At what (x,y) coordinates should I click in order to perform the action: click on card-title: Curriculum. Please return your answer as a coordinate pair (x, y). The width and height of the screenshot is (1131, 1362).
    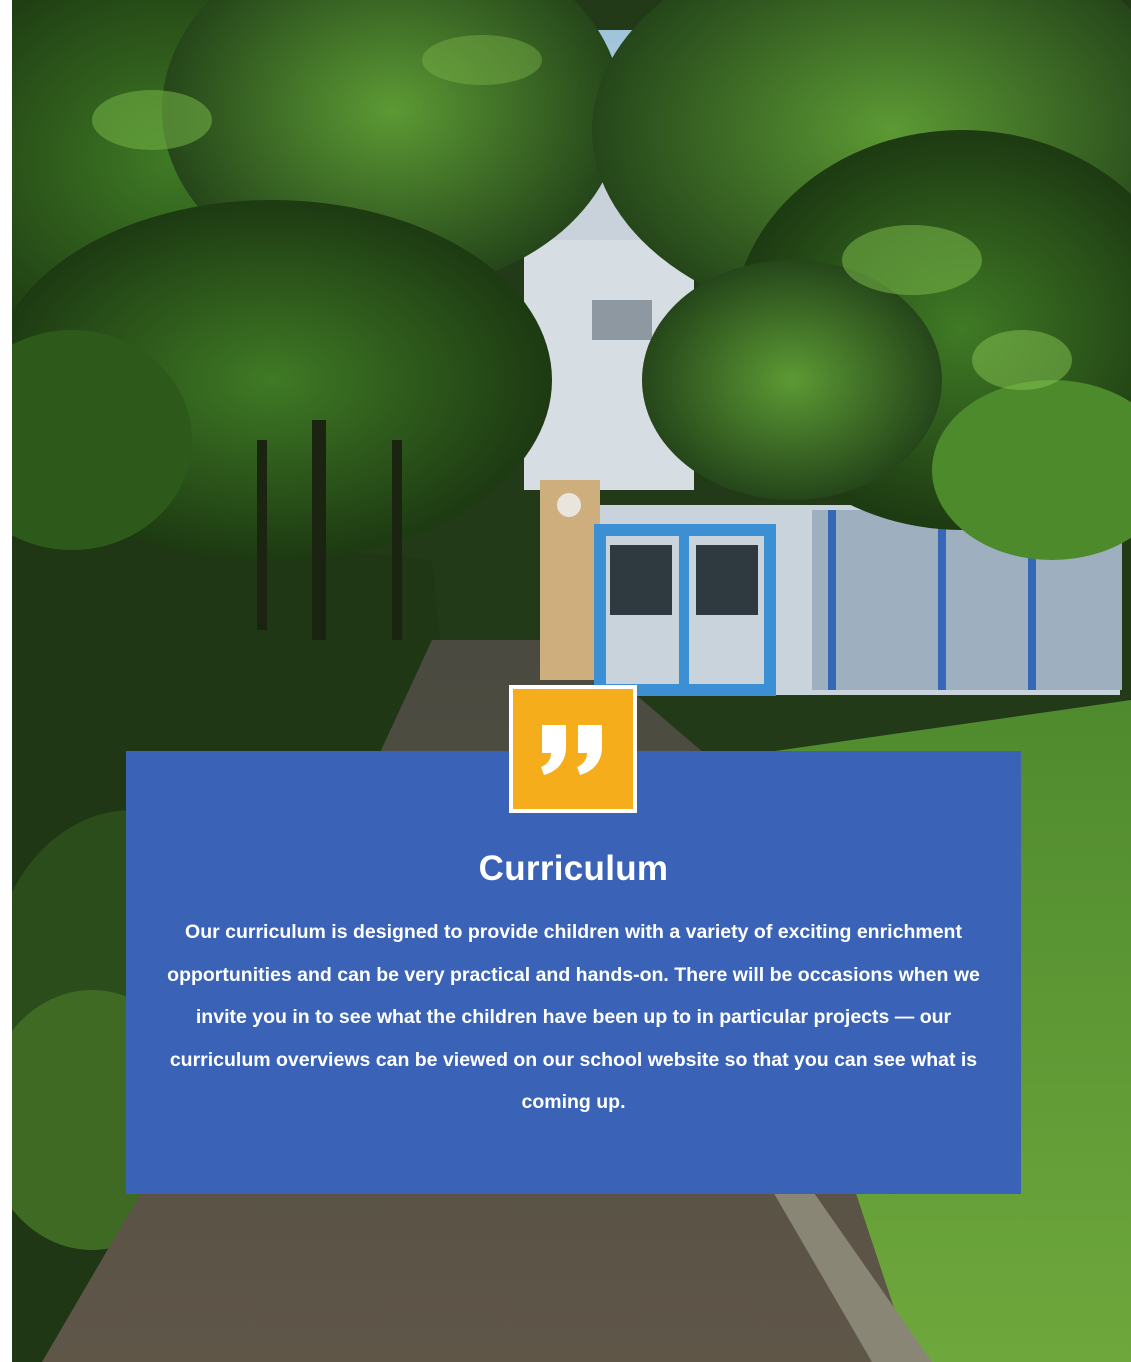
    Looking at the image, I should click on (573, 868).